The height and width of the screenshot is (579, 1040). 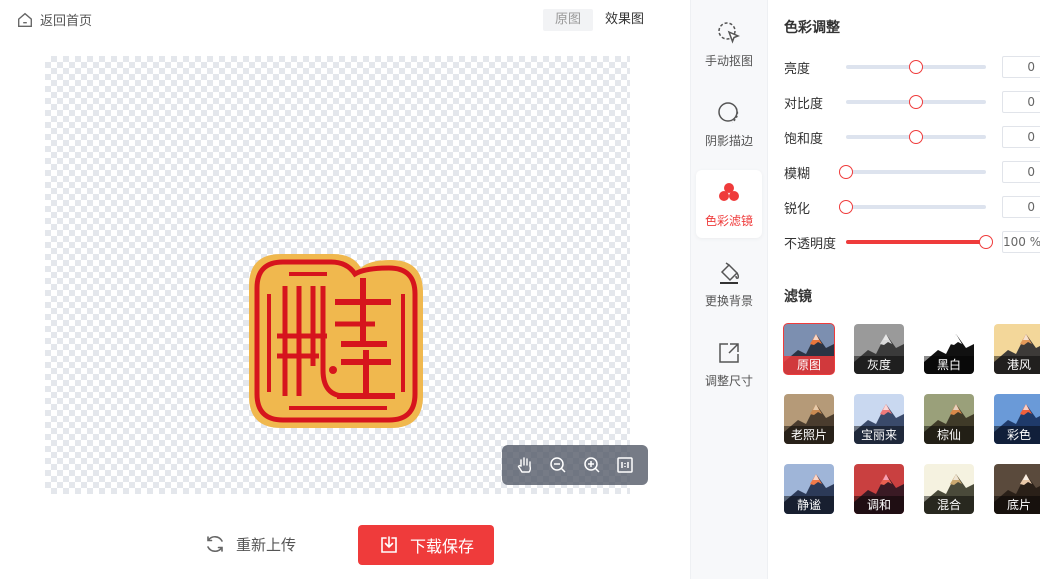 I want to click on filter-8: 静谧, so click(x=809, y=489).